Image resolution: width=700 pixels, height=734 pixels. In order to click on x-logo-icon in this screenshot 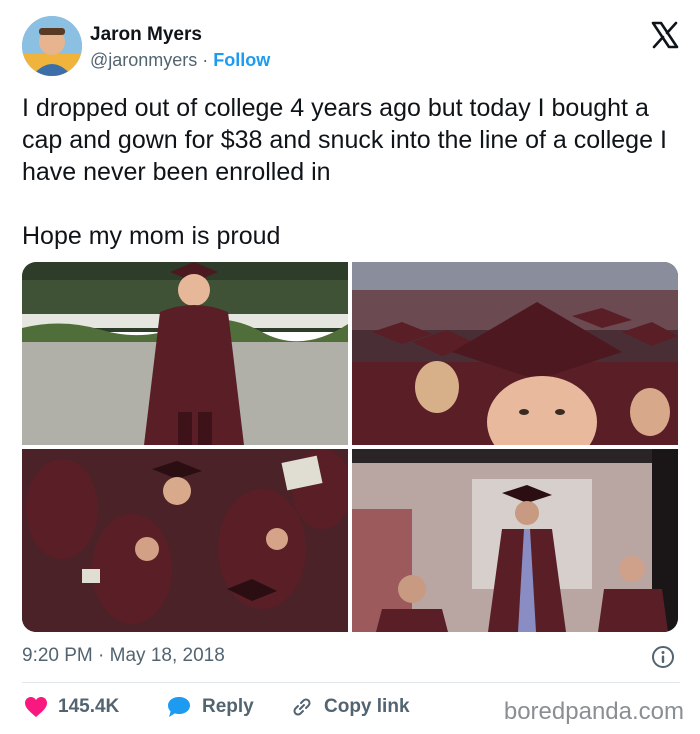, I will do `click(665, 35)`.